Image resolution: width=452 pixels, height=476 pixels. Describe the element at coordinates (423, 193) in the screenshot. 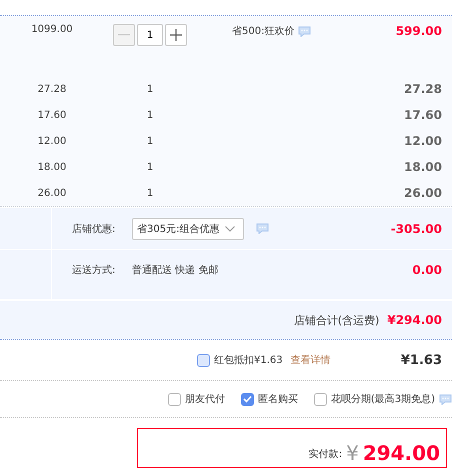

I see `item-total: 26.00` at that location.